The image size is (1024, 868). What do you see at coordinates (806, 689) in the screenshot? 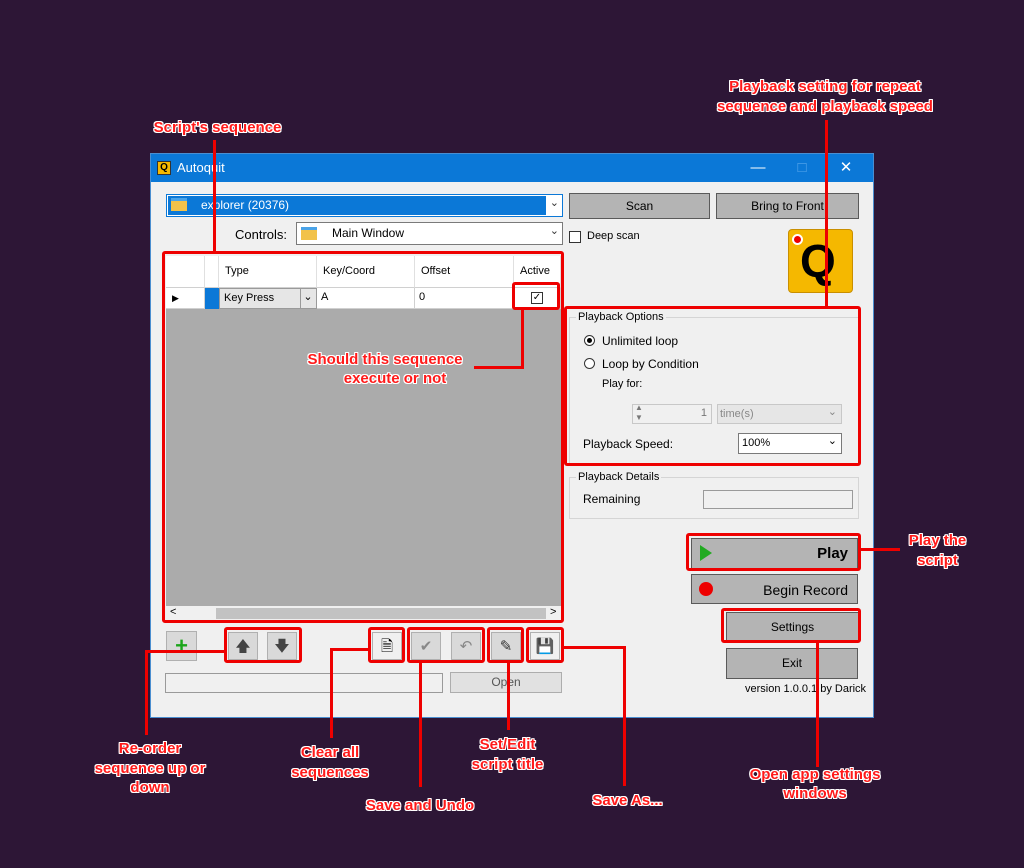
I see `version-text: version 1.0.0.1 by Darick` at bounding box center [806, 689].